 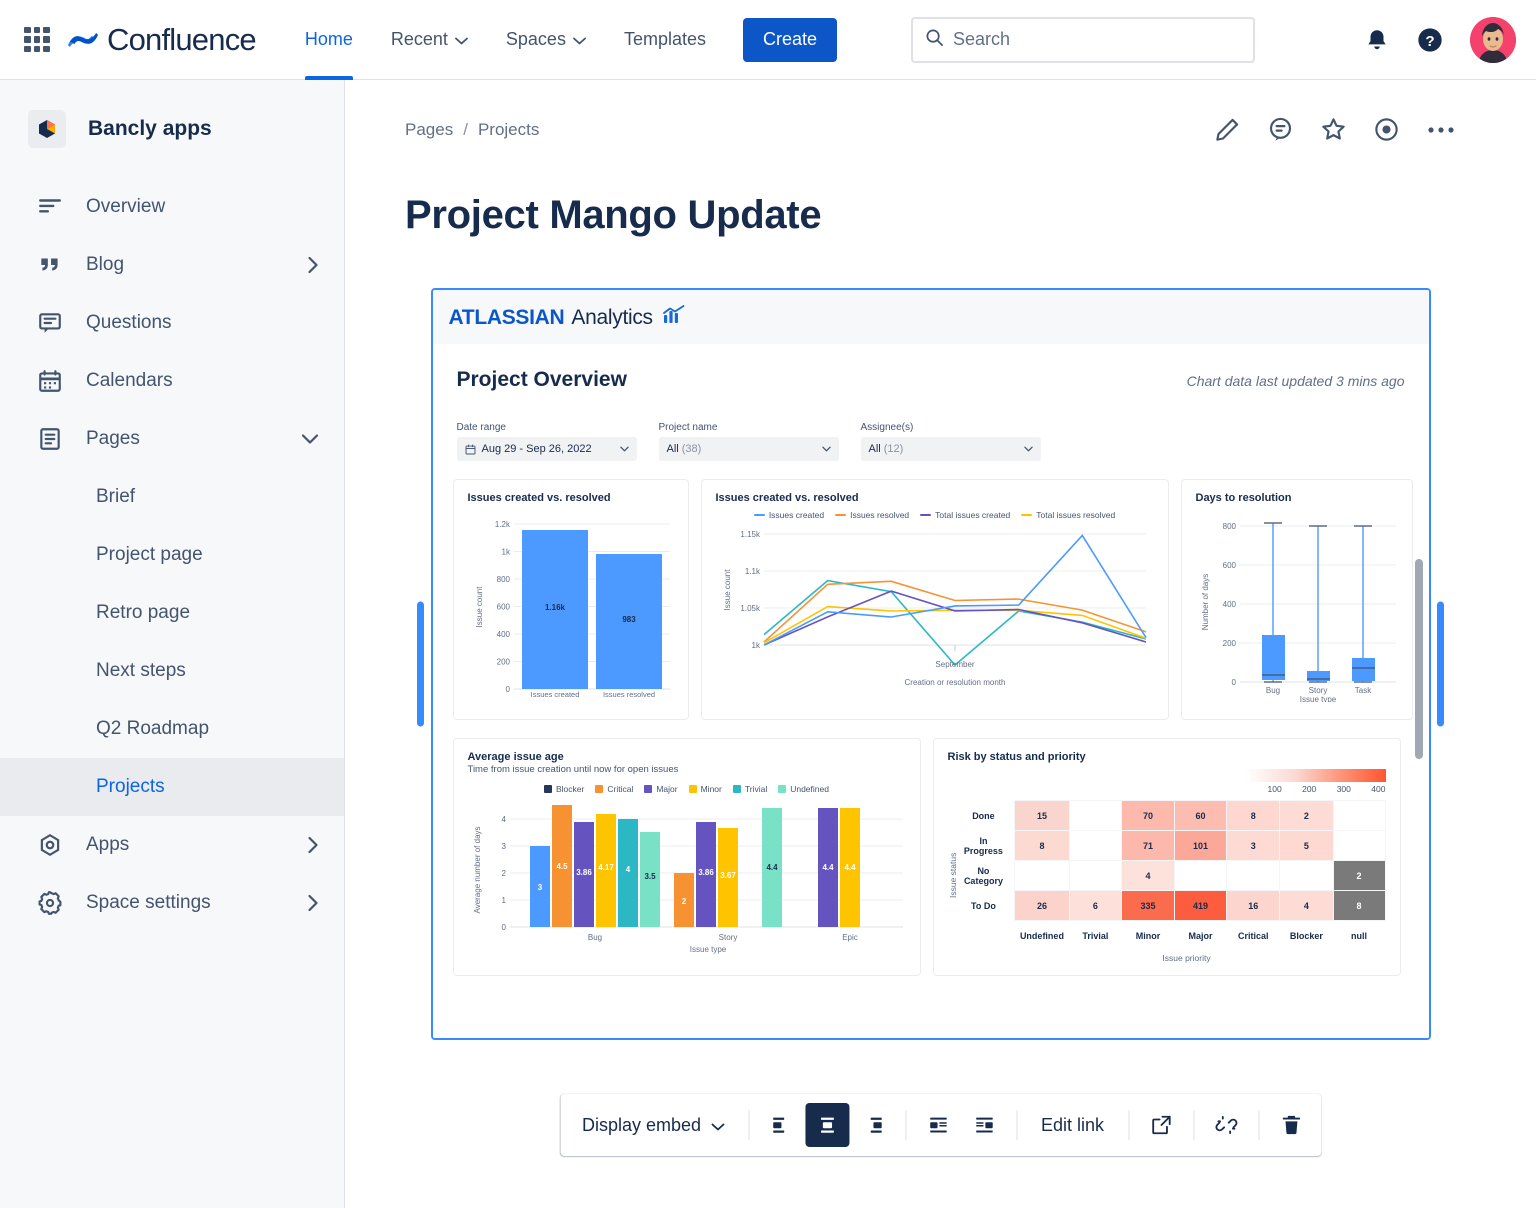 What do you see at coordinates (1280, 129) in the screenshot?
I see `comment-icon` at bounding box center [1280, 129].